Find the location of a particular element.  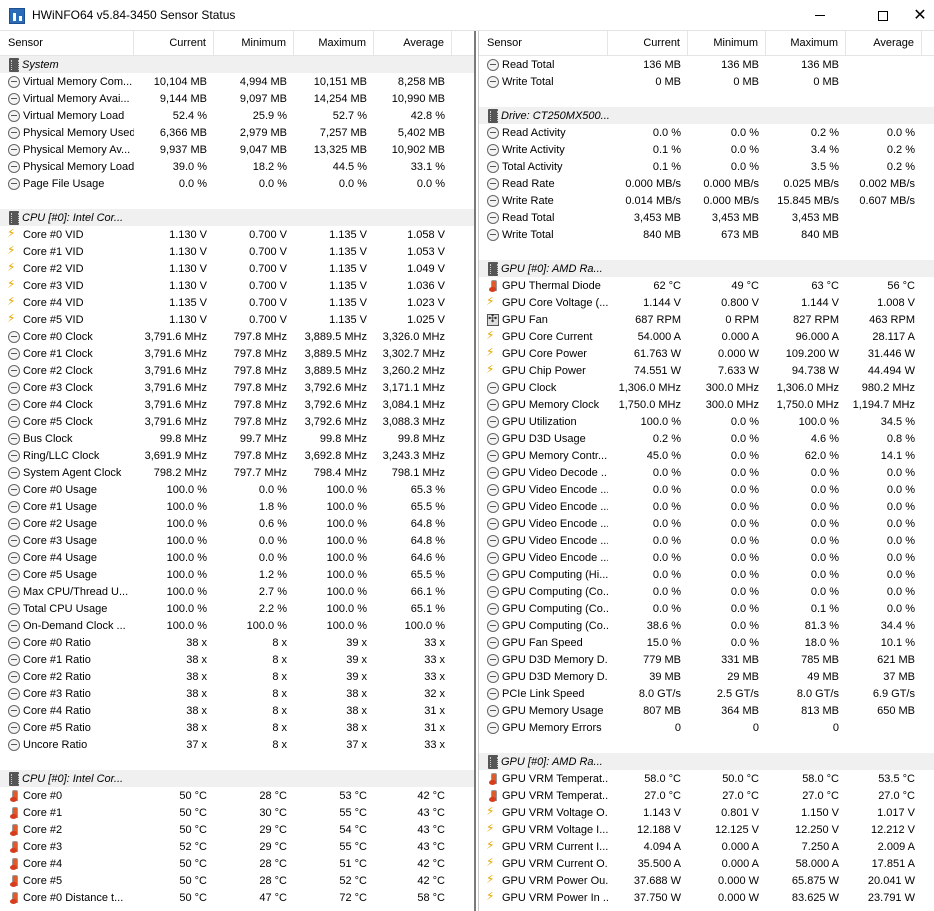

sensor-row: Total Activity 0.1 % 0.0 % 3.5 % 0.2 % is located at coordinates (706, 166).